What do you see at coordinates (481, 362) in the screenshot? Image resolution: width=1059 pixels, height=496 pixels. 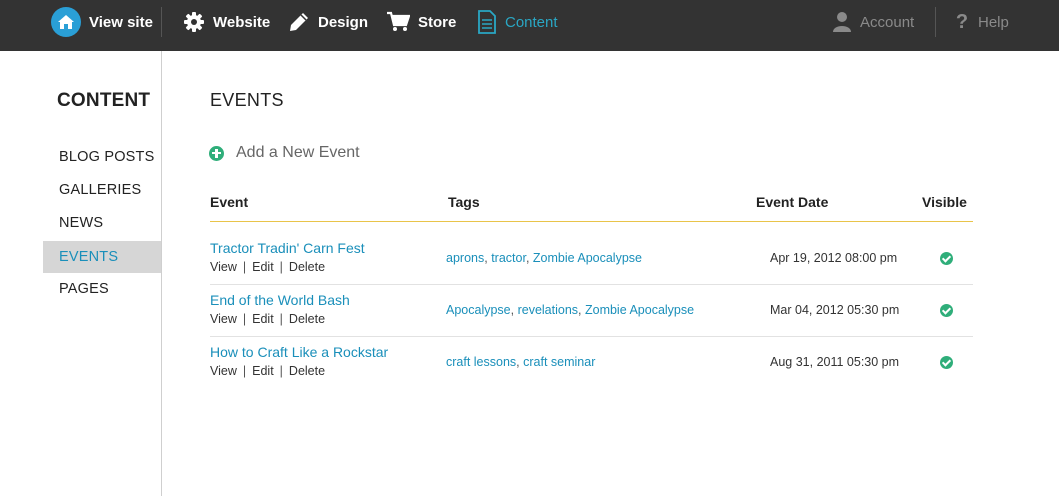 I see `tag-link: craft lessons` at bounding box center [481, 362].